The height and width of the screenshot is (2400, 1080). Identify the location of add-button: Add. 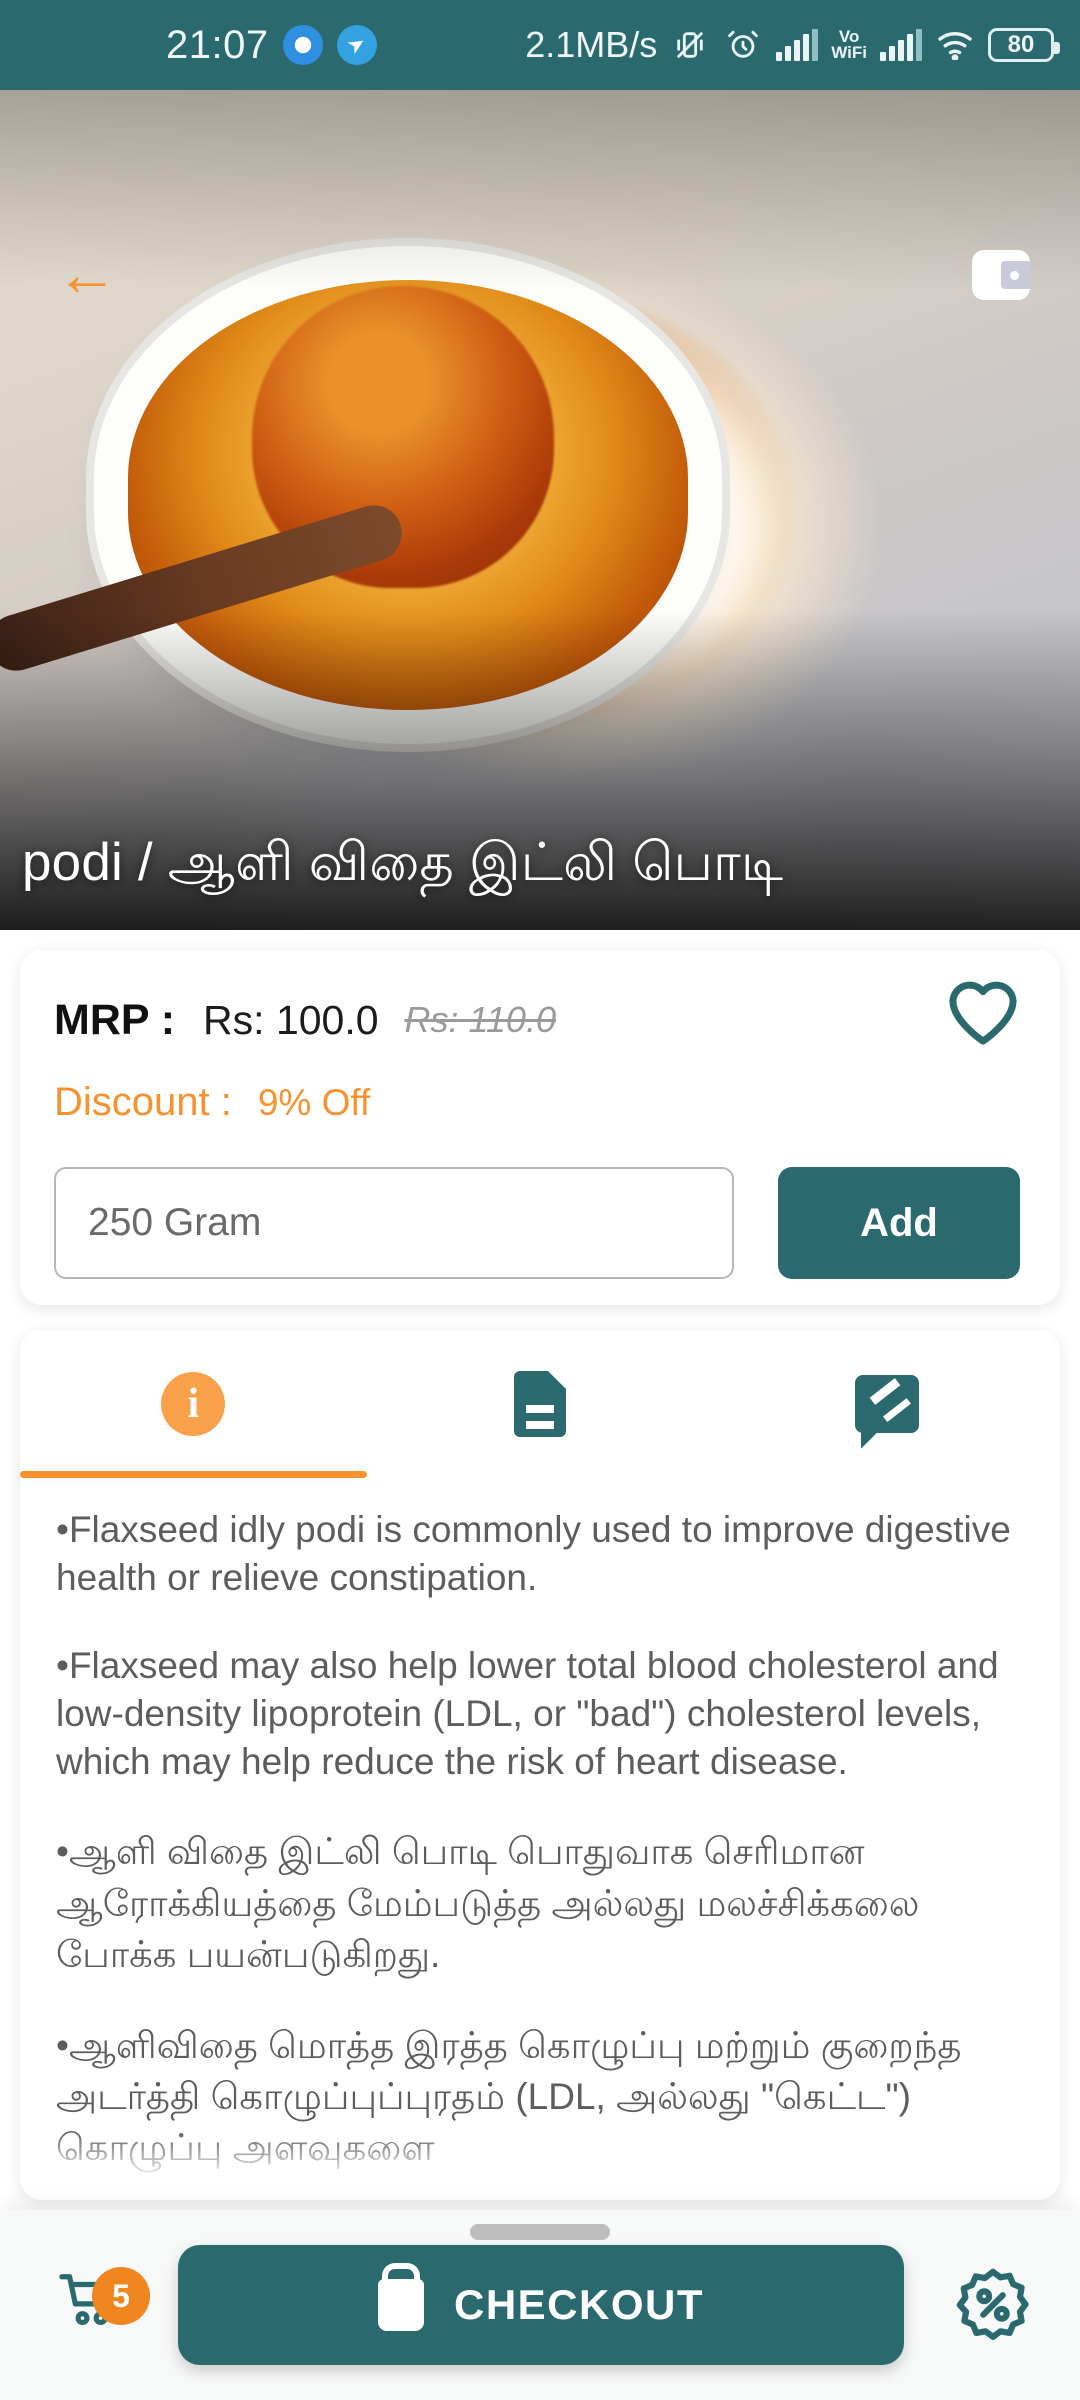
(899, 1223).